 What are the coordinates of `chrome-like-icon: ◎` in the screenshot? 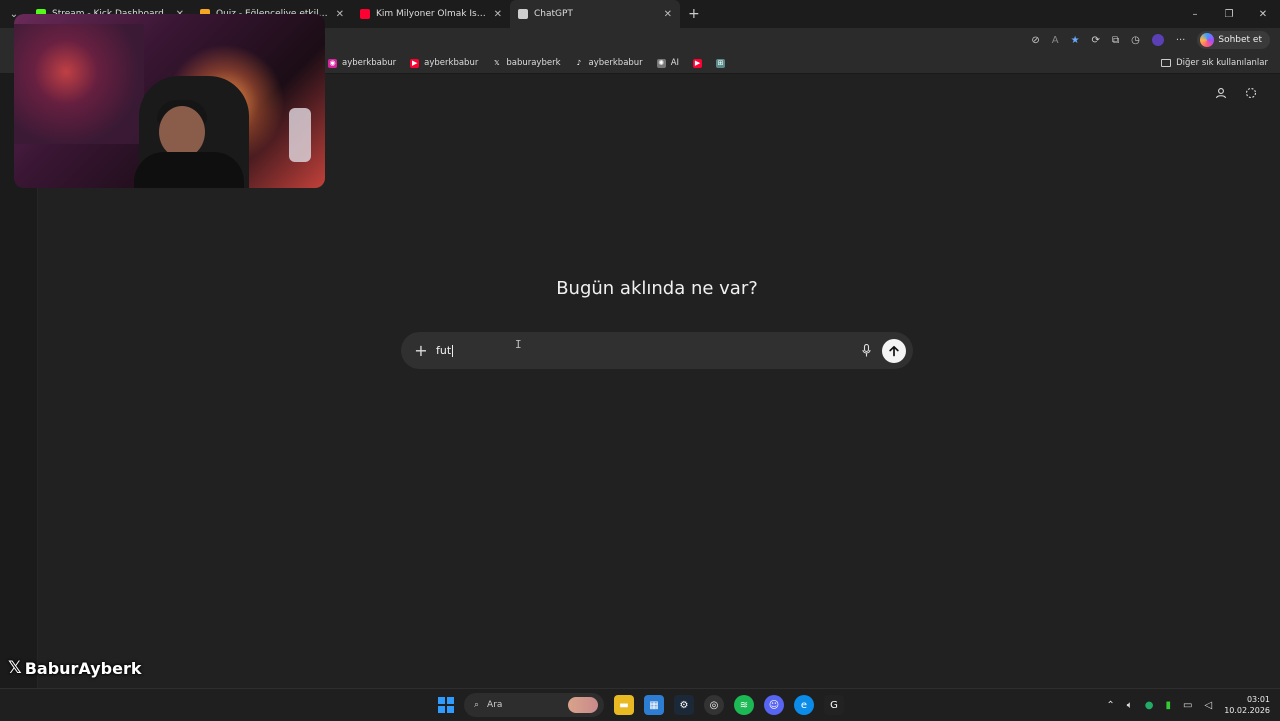 It's located at (714, 705).